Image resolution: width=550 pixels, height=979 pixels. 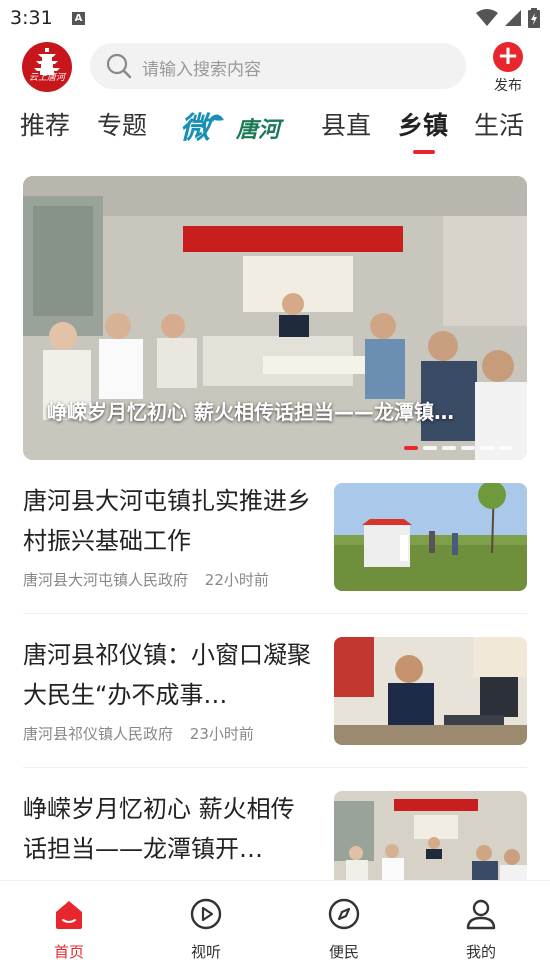 I want to click on nav-services: 便民, so click(x=344, y=929).